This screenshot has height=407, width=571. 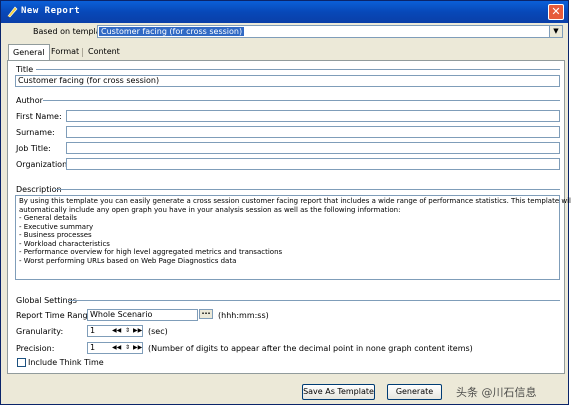 I want to click on think-time-label: Include Think Time, so click(x=66, y=362).